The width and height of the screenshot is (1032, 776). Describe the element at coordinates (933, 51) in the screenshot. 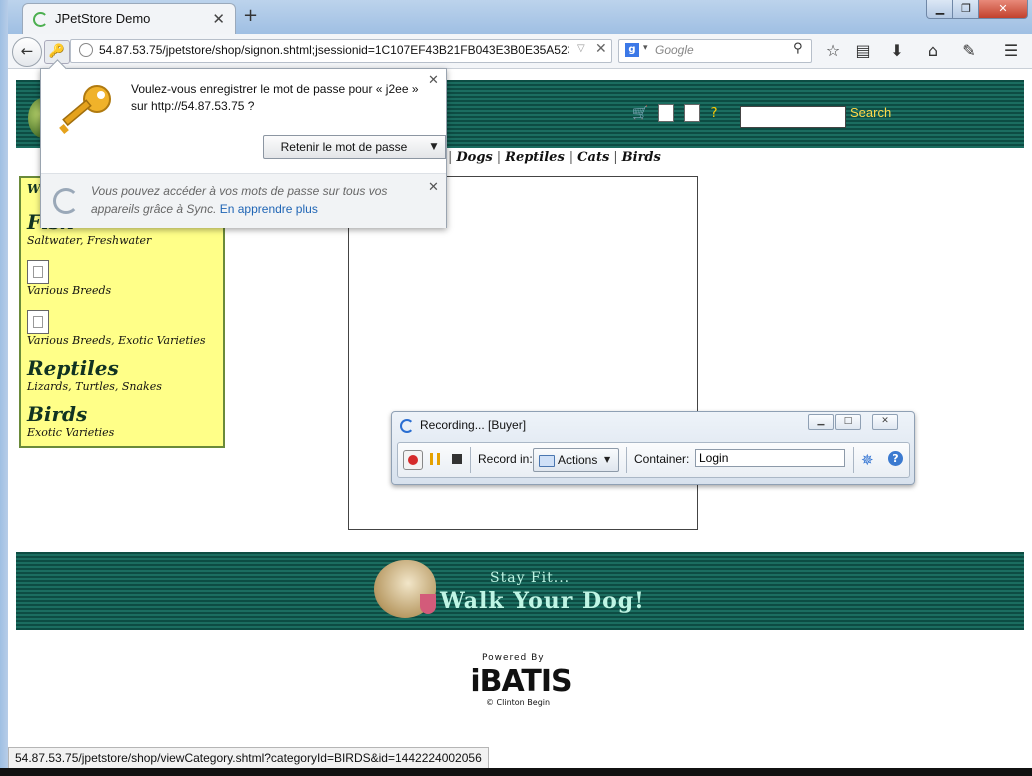

I see `home-icon: ⌂` at that location.